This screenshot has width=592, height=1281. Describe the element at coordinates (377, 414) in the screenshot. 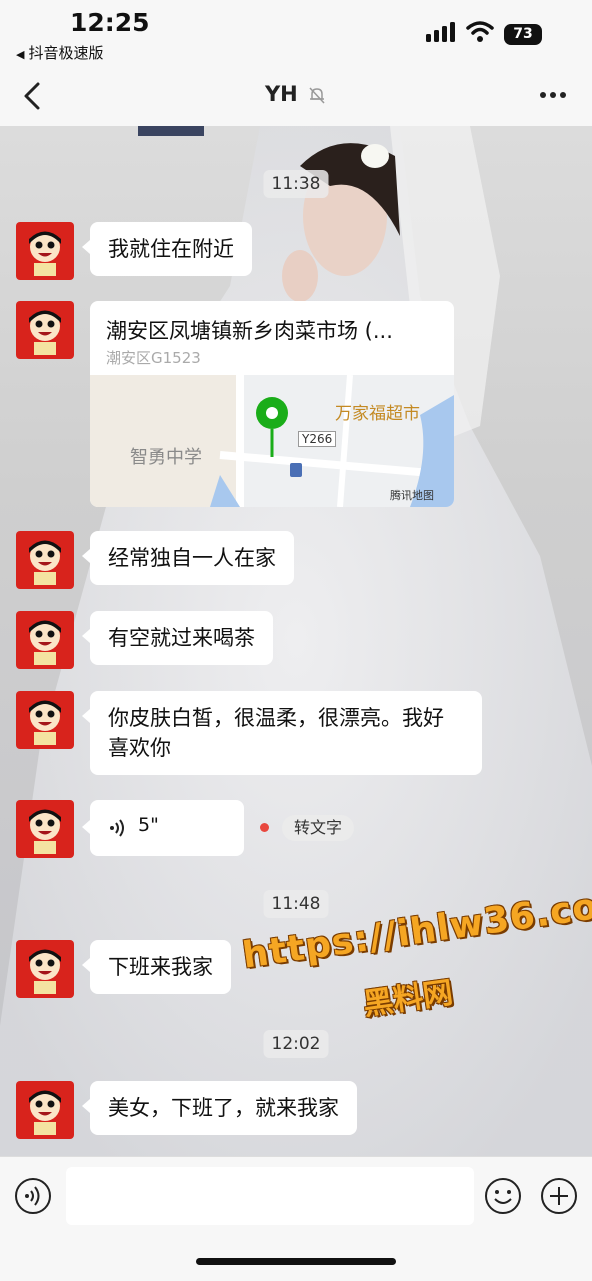

I see `map-poi-label: 万家福超市` at that location.